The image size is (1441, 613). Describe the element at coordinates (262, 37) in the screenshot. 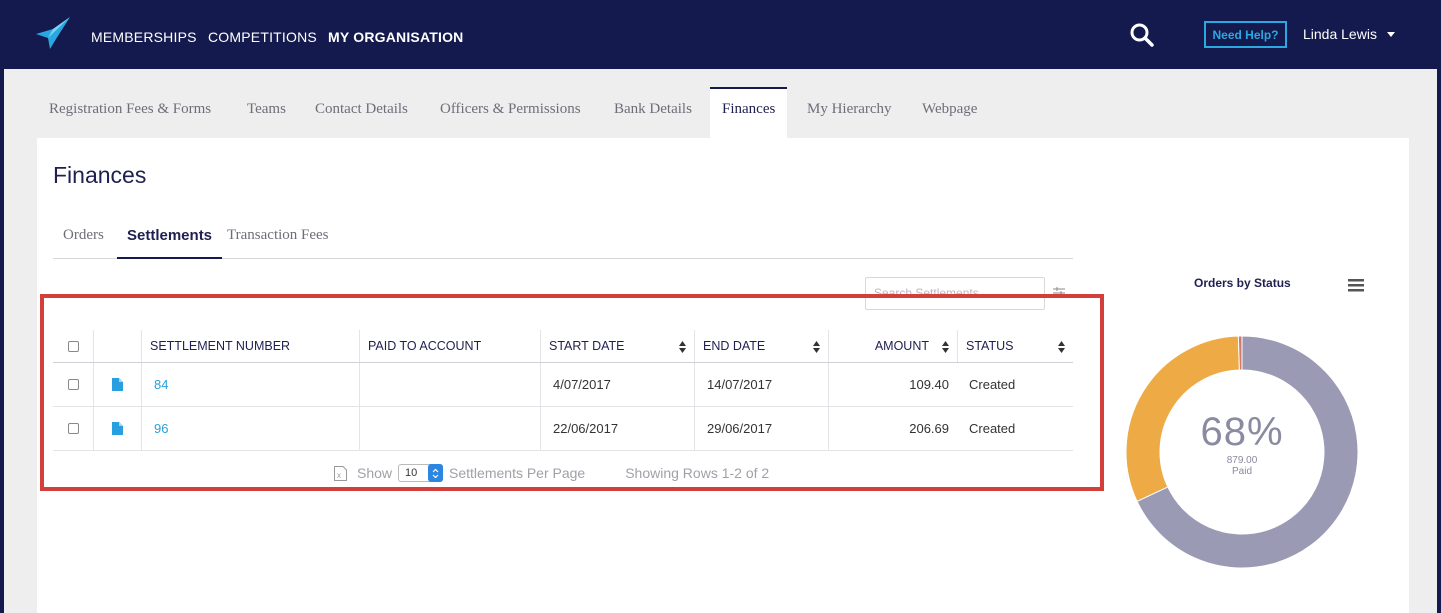

I see `nav-competitions: COMPETITIONS` at that location.